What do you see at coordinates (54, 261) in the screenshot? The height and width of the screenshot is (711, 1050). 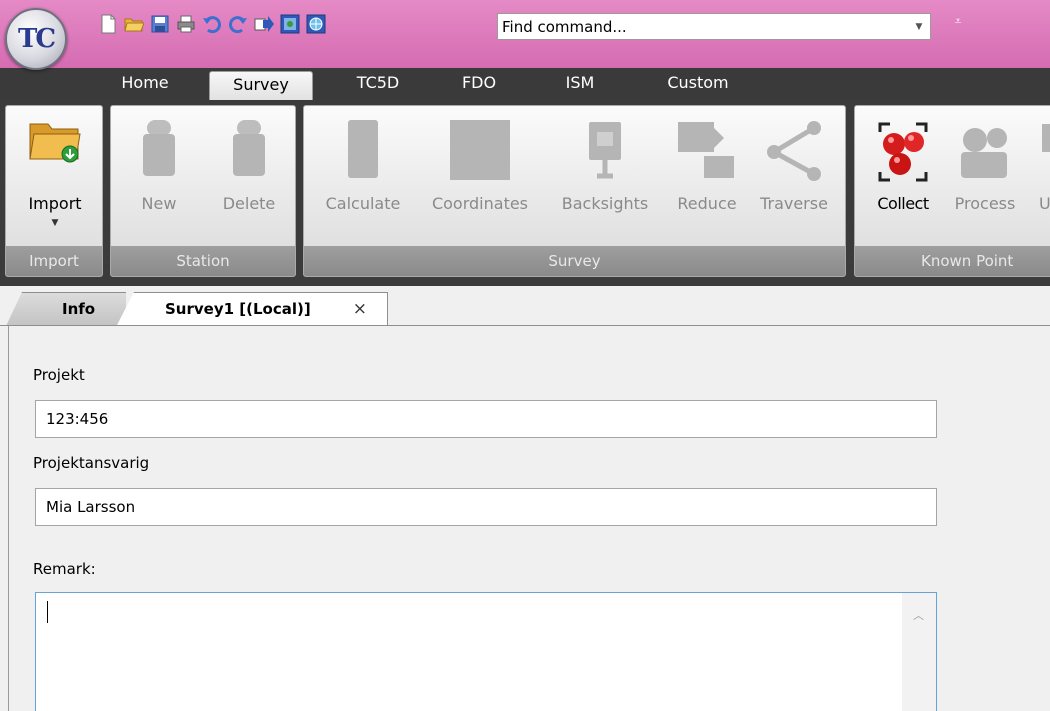 I see `group-title-import: Import` at bounding box center [54, 261].